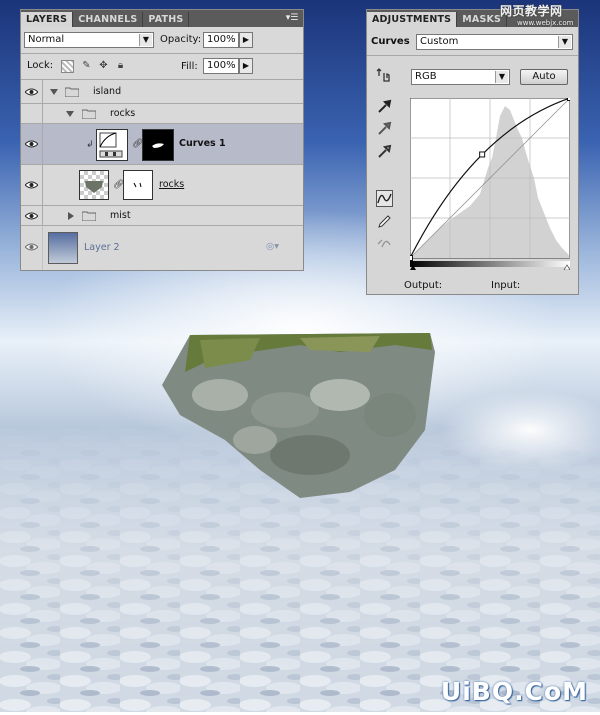 The image size is (600, 715). I want to click on layer-row-rocks: 🔗︎ rocks, so click(162, 185).